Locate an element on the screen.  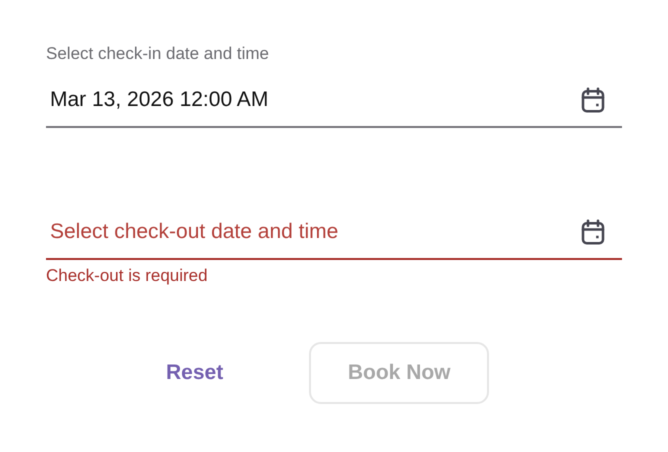
date-time-field: Select check-out date and time is located at coordinates (334, 231).